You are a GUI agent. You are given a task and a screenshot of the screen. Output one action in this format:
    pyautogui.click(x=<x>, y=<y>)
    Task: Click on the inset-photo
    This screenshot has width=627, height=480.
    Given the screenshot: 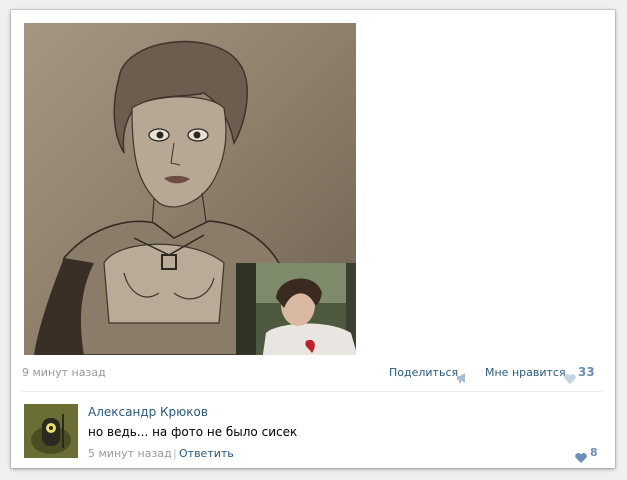 What is the action you would take?
    pyautogui.click(x=296, y=309)
    